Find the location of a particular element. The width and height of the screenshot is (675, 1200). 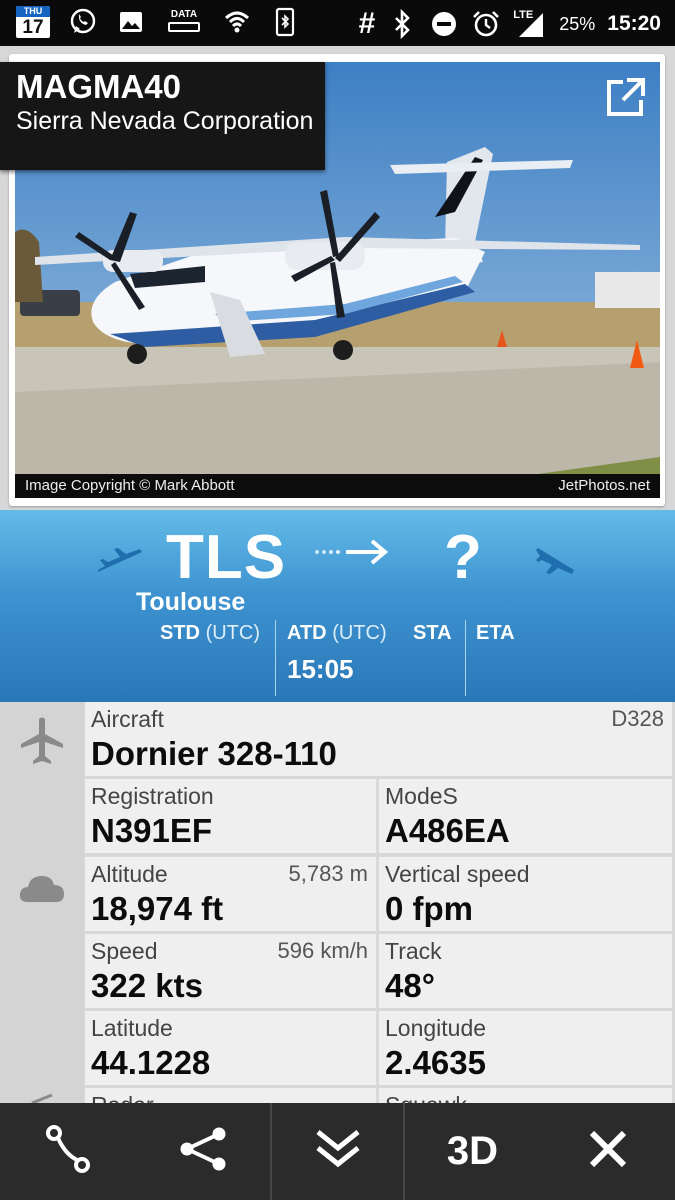

aircraft-cell: Aircraft D328 Dornier 328-110 is located at coordinates (378, 739).